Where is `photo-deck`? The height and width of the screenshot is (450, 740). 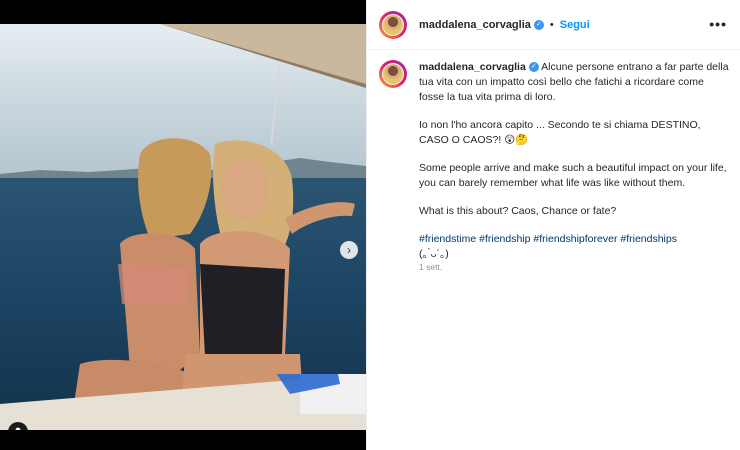 photo-deck is located at coordinates (183, 402).